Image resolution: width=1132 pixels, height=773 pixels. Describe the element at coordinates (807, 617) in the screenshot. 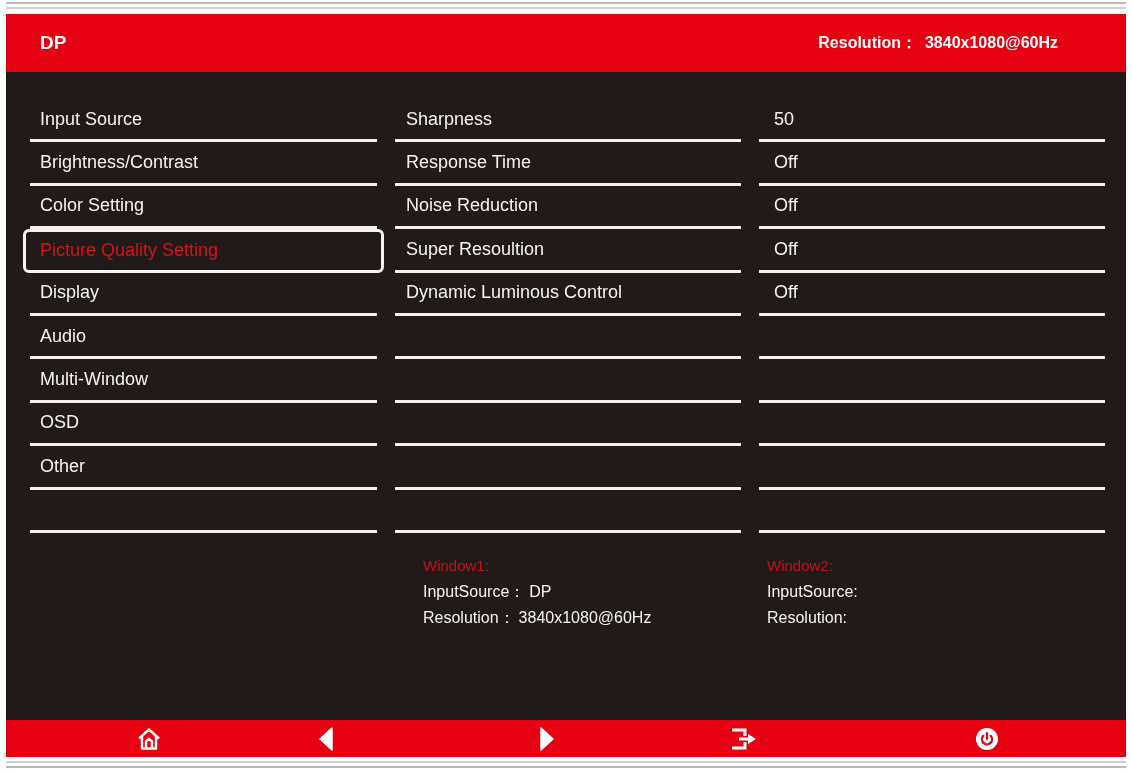

I see `resolution-label: Resolution:` at that location.